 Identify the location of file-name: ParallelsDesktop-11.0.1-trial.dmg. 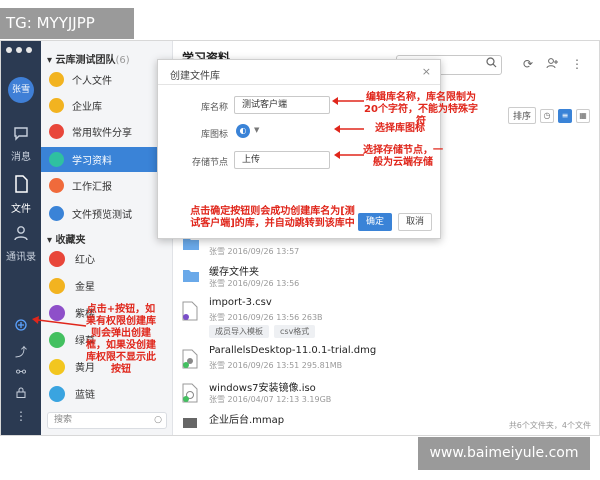
(293, 350).